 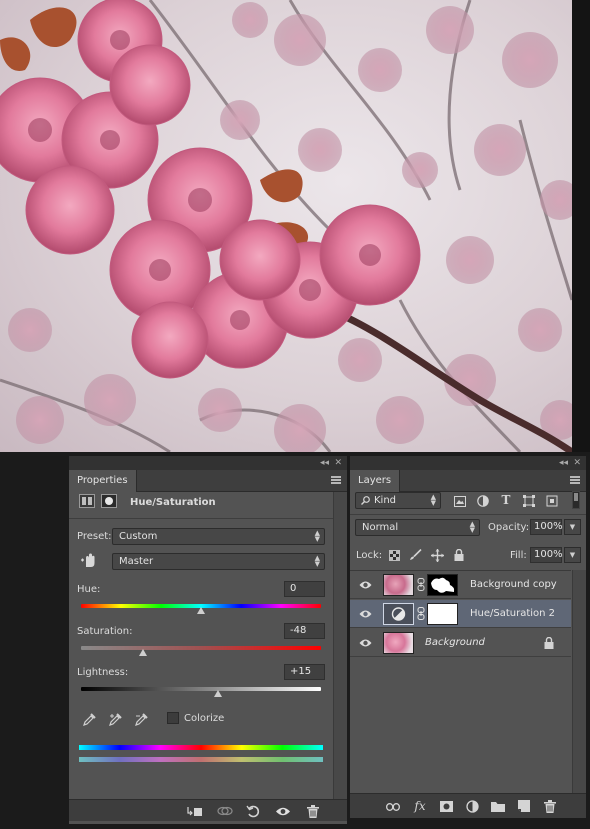 I want to click on lock-image-pixels-brush-icon, so click(x=415, y=555).